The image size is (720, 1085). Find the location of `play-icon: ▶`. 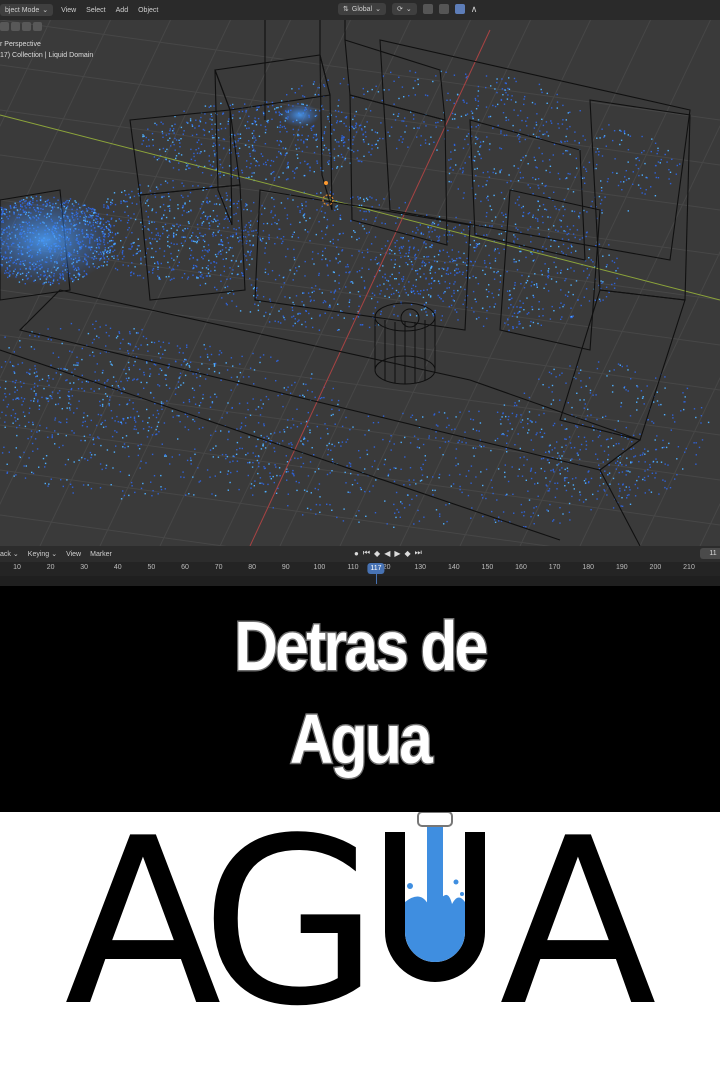

play-icon: ▶ is located at coordinates (397, 553).